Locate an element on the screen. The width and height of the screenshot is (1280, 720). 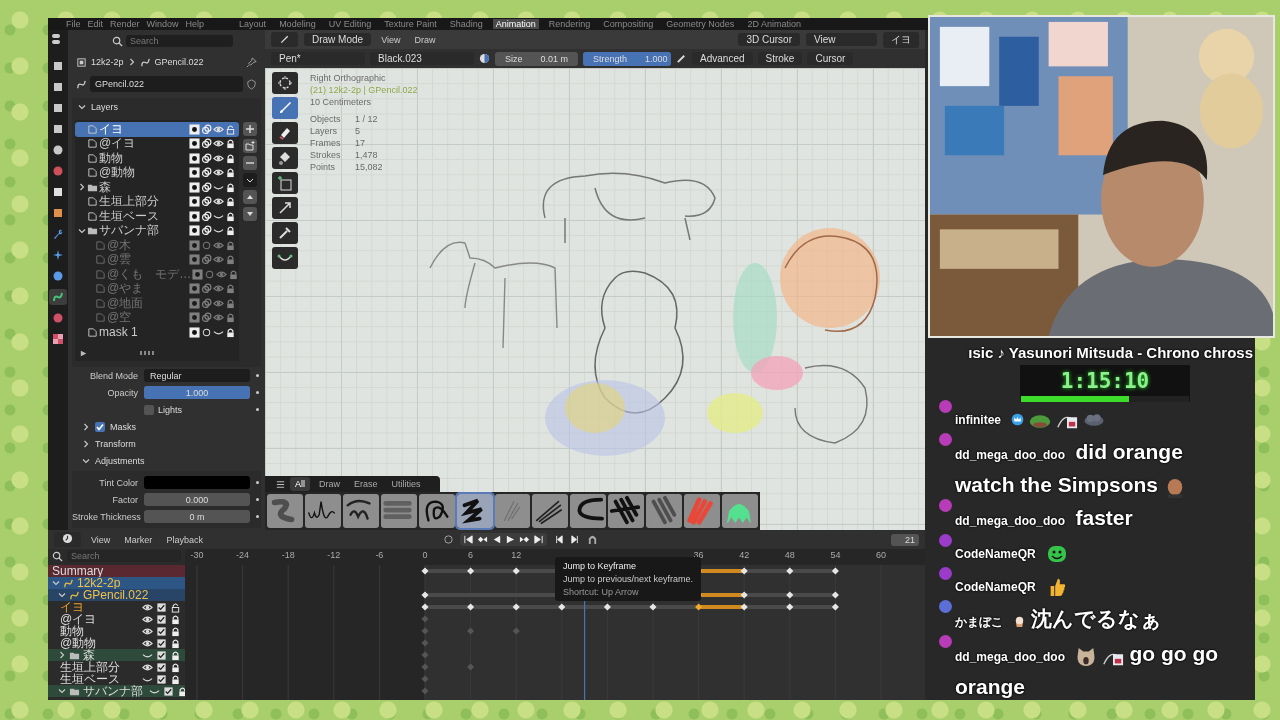
channel-name: GPencil.022 is located at coordinates (116, 595).